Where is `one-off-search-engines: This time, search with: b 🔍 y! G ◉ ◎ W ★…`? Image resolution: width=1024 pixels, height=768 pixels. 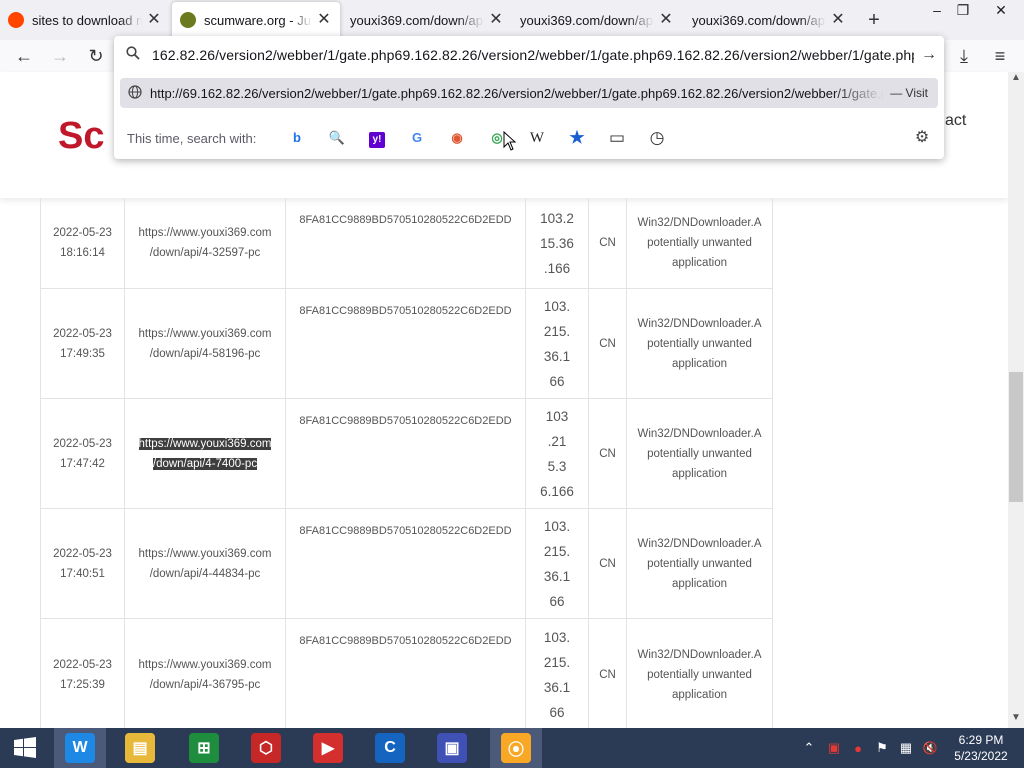
one-off-search-engines: This time, search with: b 🔍 y! G ◉ ◎ W ★… is located at coordinates (529, 138).